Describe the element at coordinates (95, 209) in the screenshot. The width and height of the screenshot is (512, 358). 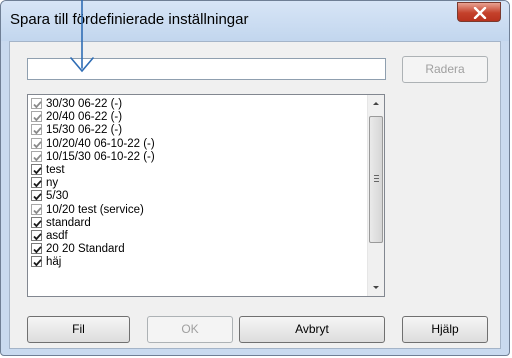
I see `preset-label: 10/20 test (service)` at that location.